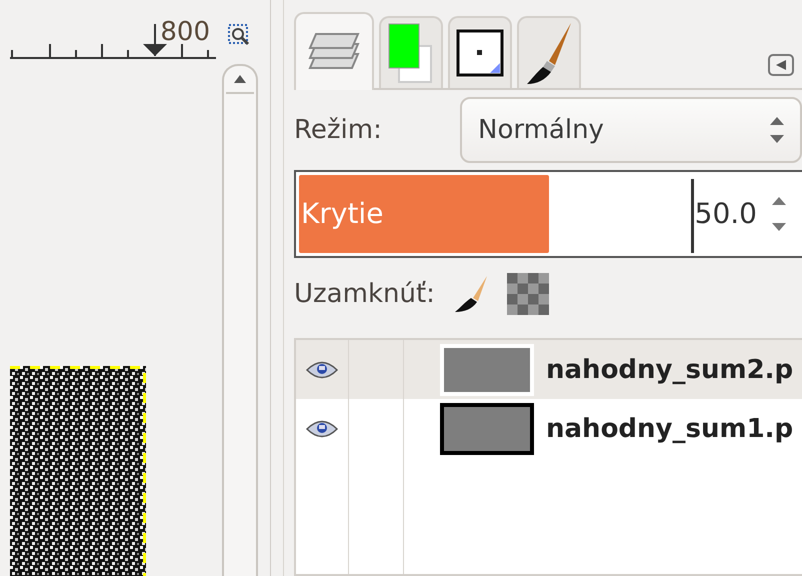  I want to click on layer-row: nahodny_sum2.p, so click(549, 369).